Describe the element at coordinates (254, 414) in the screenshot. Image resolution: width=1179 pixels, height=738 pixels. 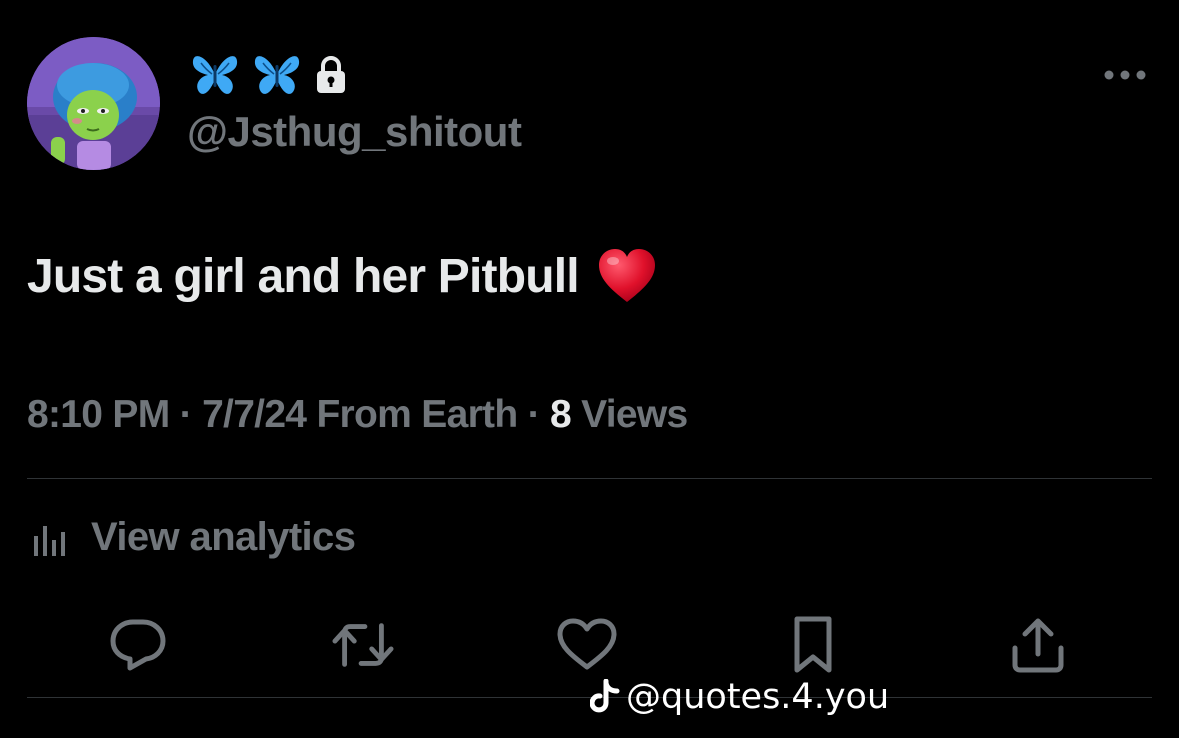
I see `tweet-date: 7/7/24` at that location.